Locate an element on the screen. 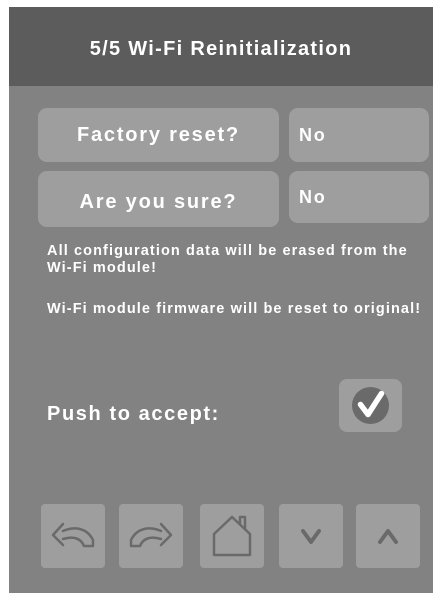  are-you-sure-label-text: Are you sure? is located at coordinates (158, 202).